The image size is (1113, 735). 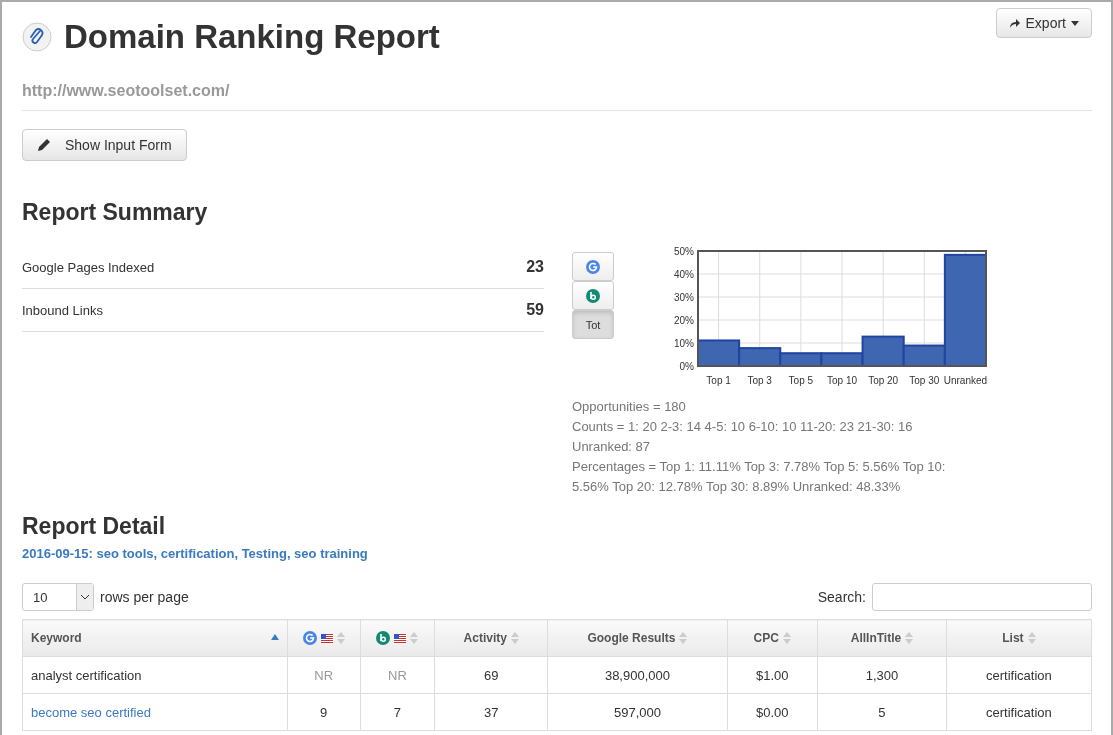 I want to click on axis-label: Top 30, so click(x=924, y=380).